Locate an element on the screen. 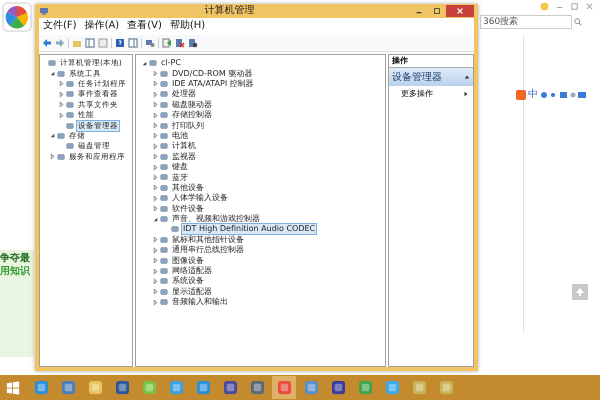 This screenshot has width=600, height=400. back-arrow-icon is located at coordinates (47, 43).